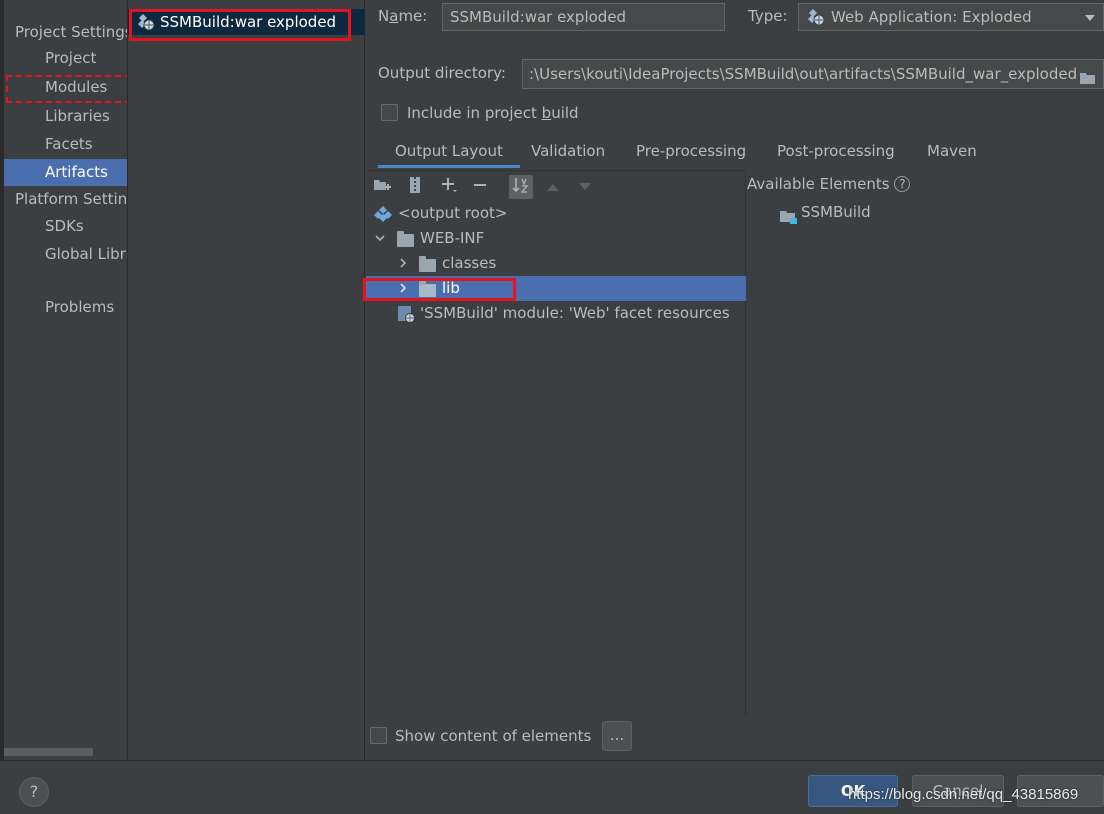 The width and height of the screenshot is (1104, 814). What do you see at coordinates (568, 153) in the screenshot?
I see `tab-validation: Validation` at bounding box center [568, 153].